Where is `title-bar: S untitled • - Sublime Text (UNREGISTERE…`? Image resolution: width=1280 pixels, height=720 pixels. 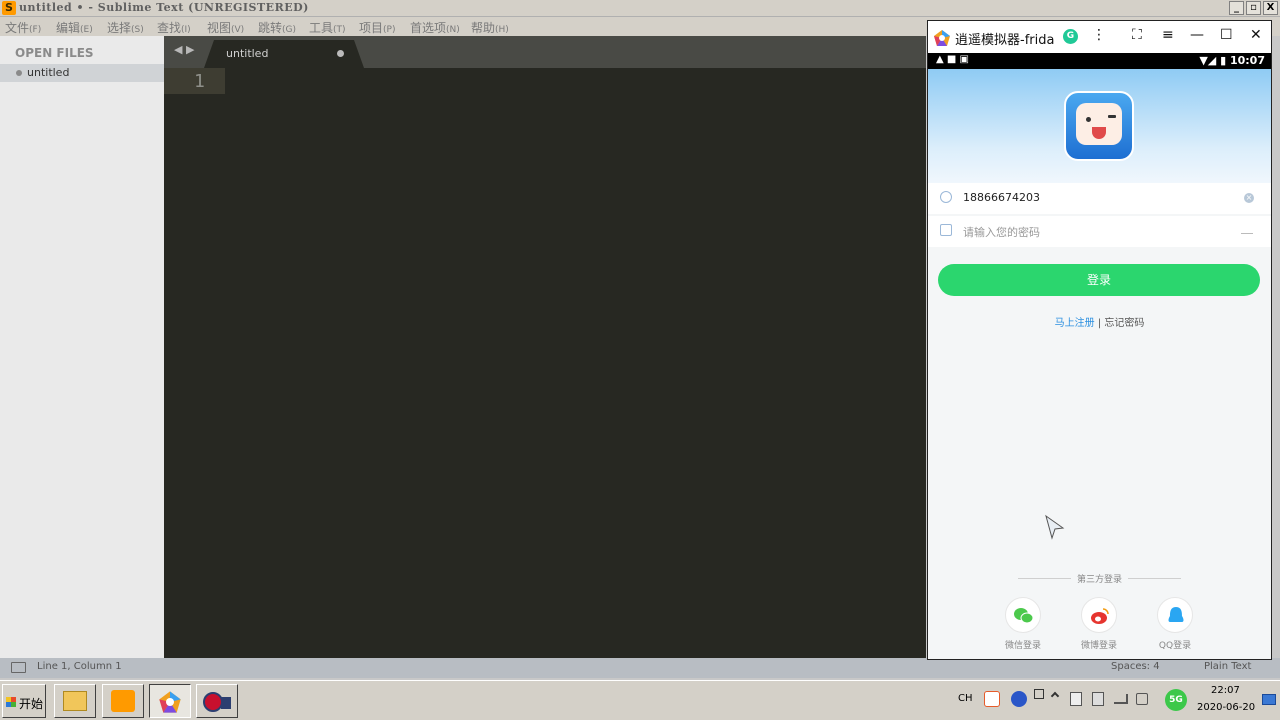
title-bar: S untitled • - Sublime Text (UNREGISTERE… is located at coordinates (640, 8).